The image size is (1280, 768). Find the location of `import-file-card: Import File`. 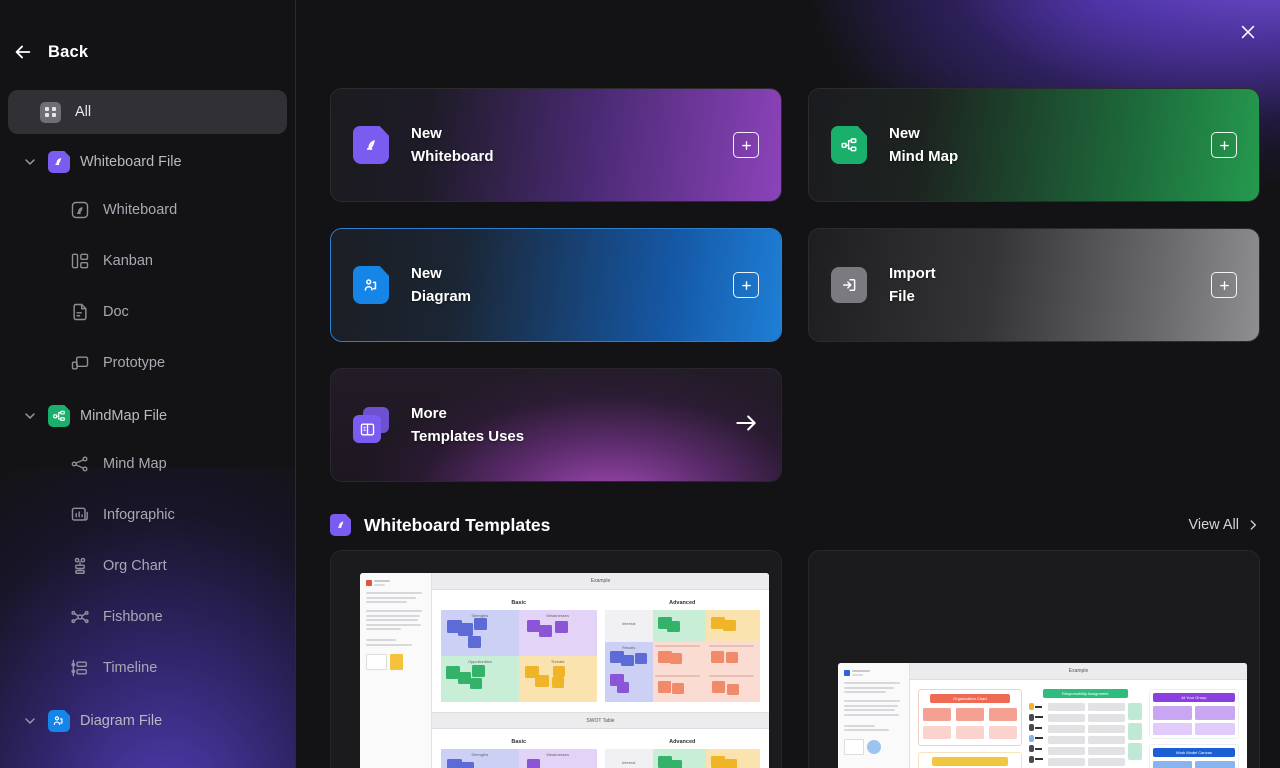

import-file-card: Import File is located at coordinates (1034, 285).